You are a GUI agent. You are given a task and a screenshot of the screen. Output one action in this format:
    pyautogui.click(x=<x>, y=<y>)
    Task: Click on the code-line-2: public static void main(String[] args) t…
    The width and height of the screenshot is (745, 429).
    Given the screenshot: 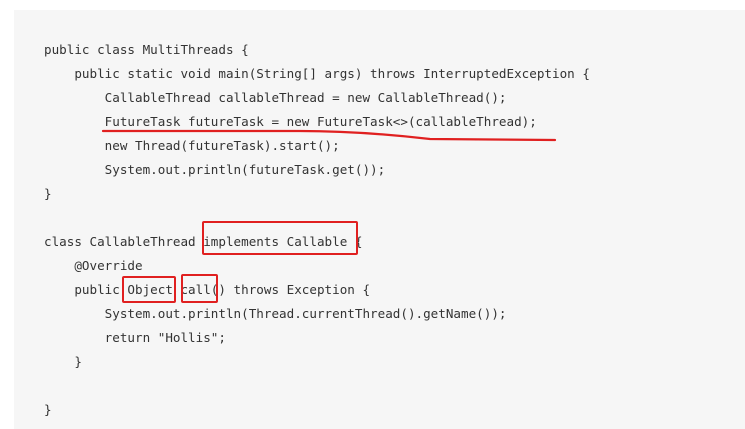 What is the action you would take?
    pyautogui.click(x=317, y=73)
    